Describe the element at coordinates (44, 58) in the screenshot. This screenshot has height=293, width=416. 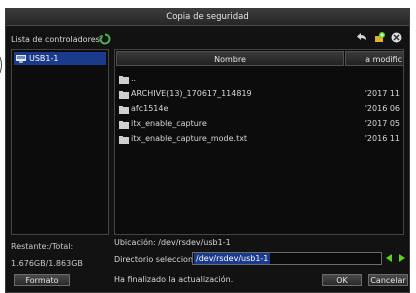
I see `controller-item-label: USB1-1` at that location.